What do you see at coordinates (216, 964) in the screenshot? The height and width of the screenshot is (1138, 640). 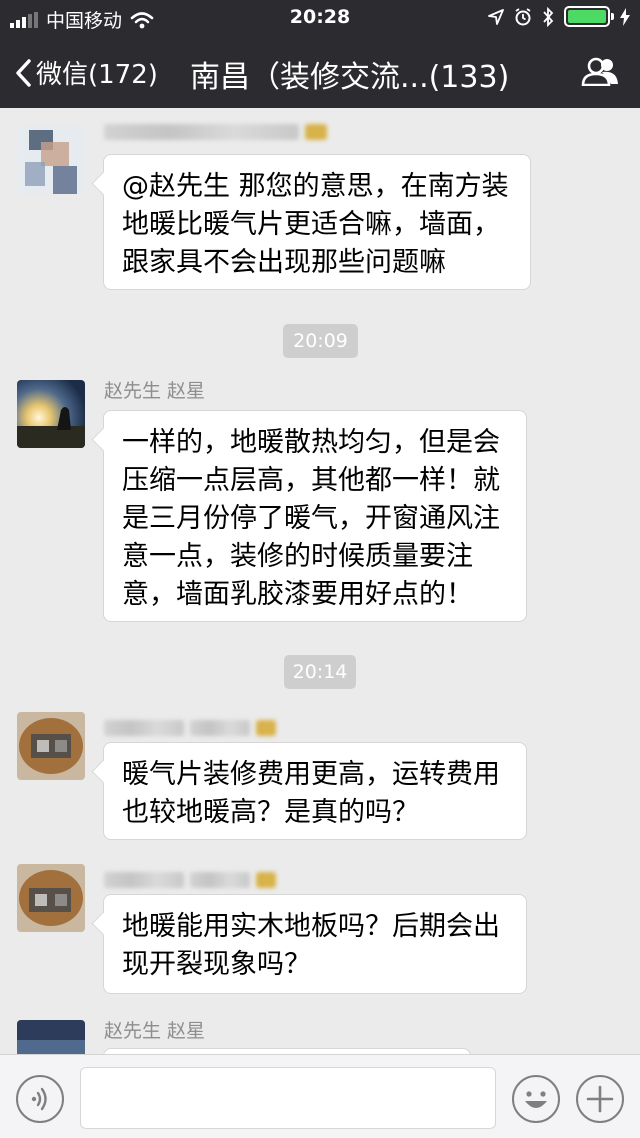 I see `message-line: 现开裂现象吗？` at bounding box center [216, 964].